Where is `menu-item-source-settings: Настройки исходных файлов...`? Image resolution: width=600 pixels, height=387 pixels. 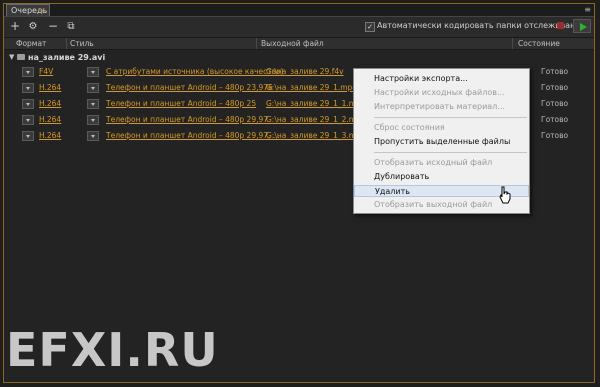
menu-item-source-settings: Настройки исходных файлов... is located at coordinates (441, 93).